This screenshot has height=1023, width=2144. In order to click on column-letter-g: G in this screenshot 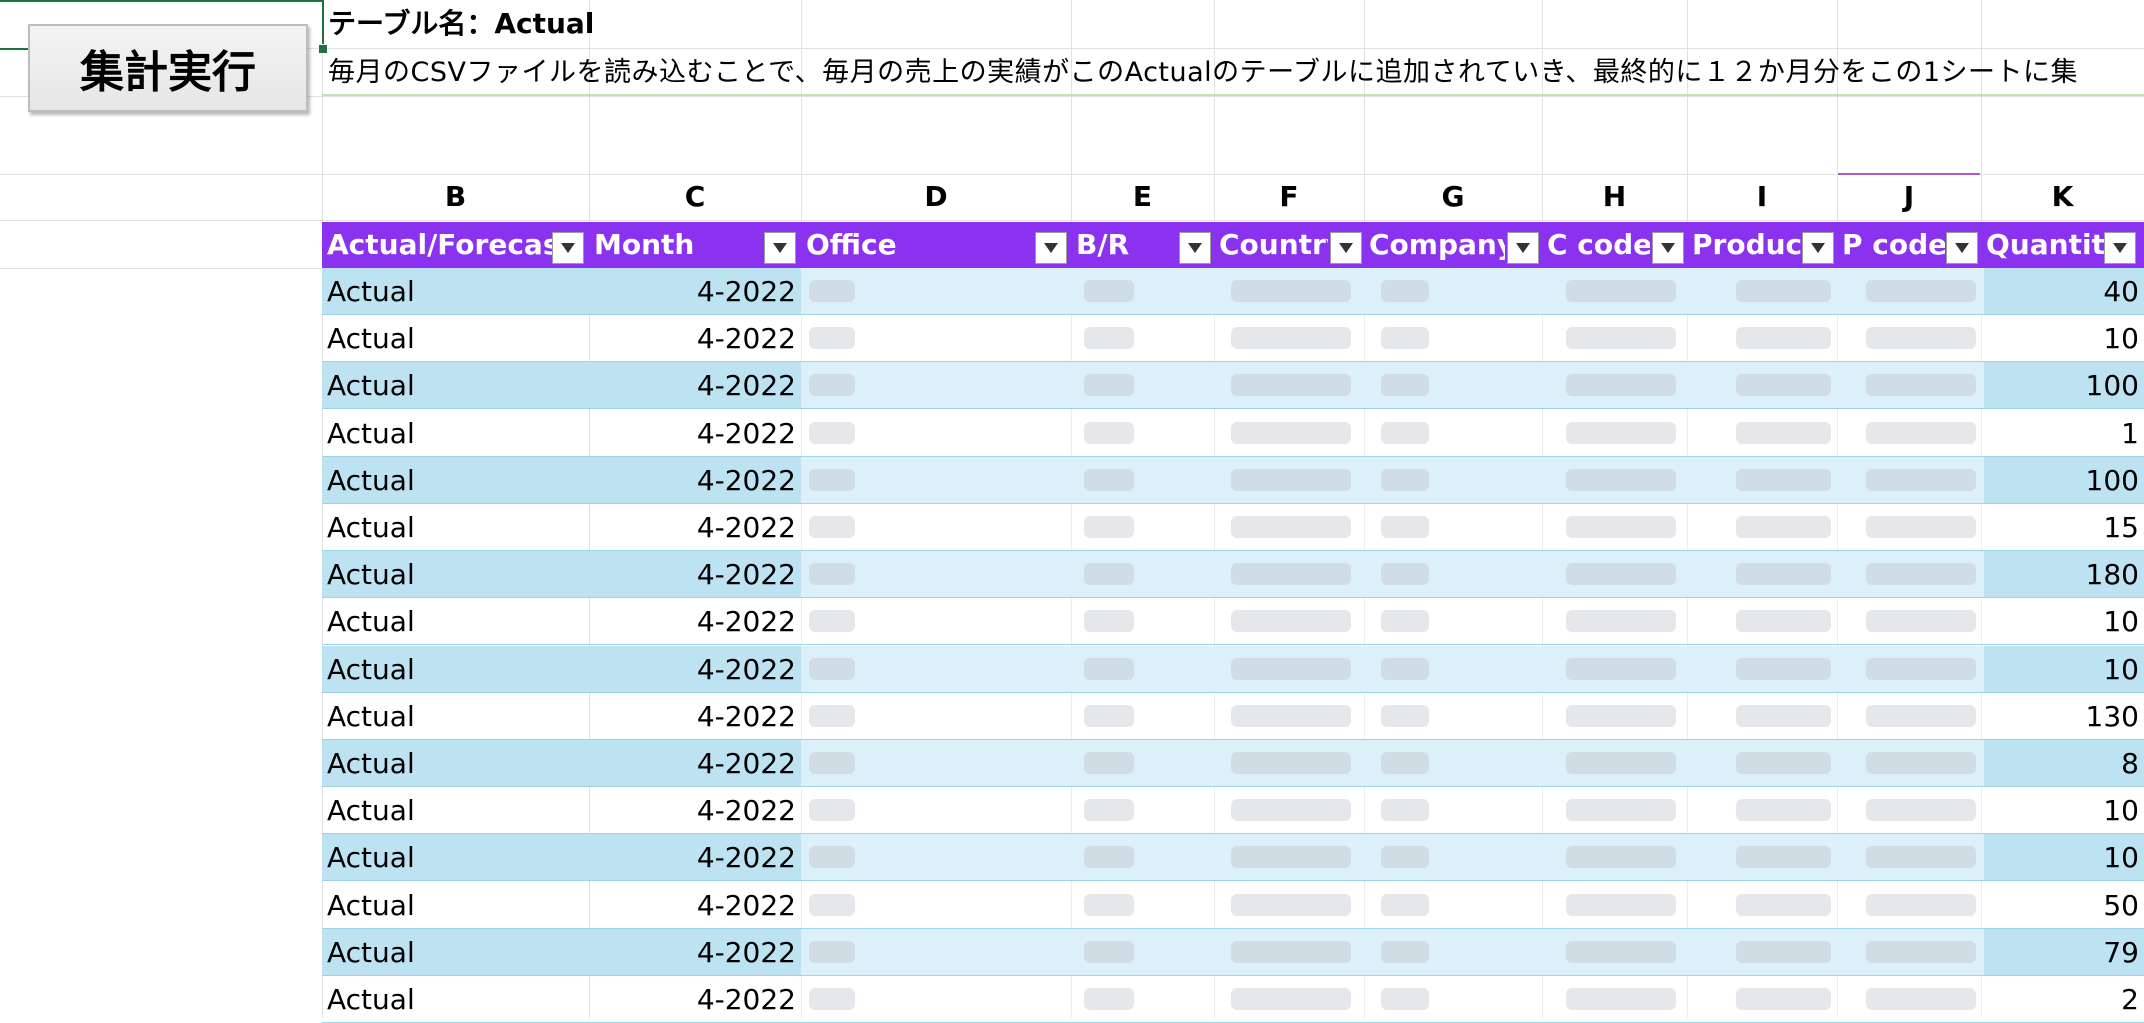, I will do `click(1453, 197)`.